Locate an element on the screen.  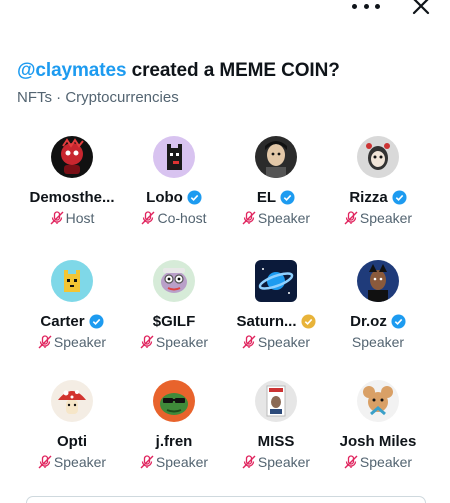
participant-name: j.fren is located at coordinates (174, 441).